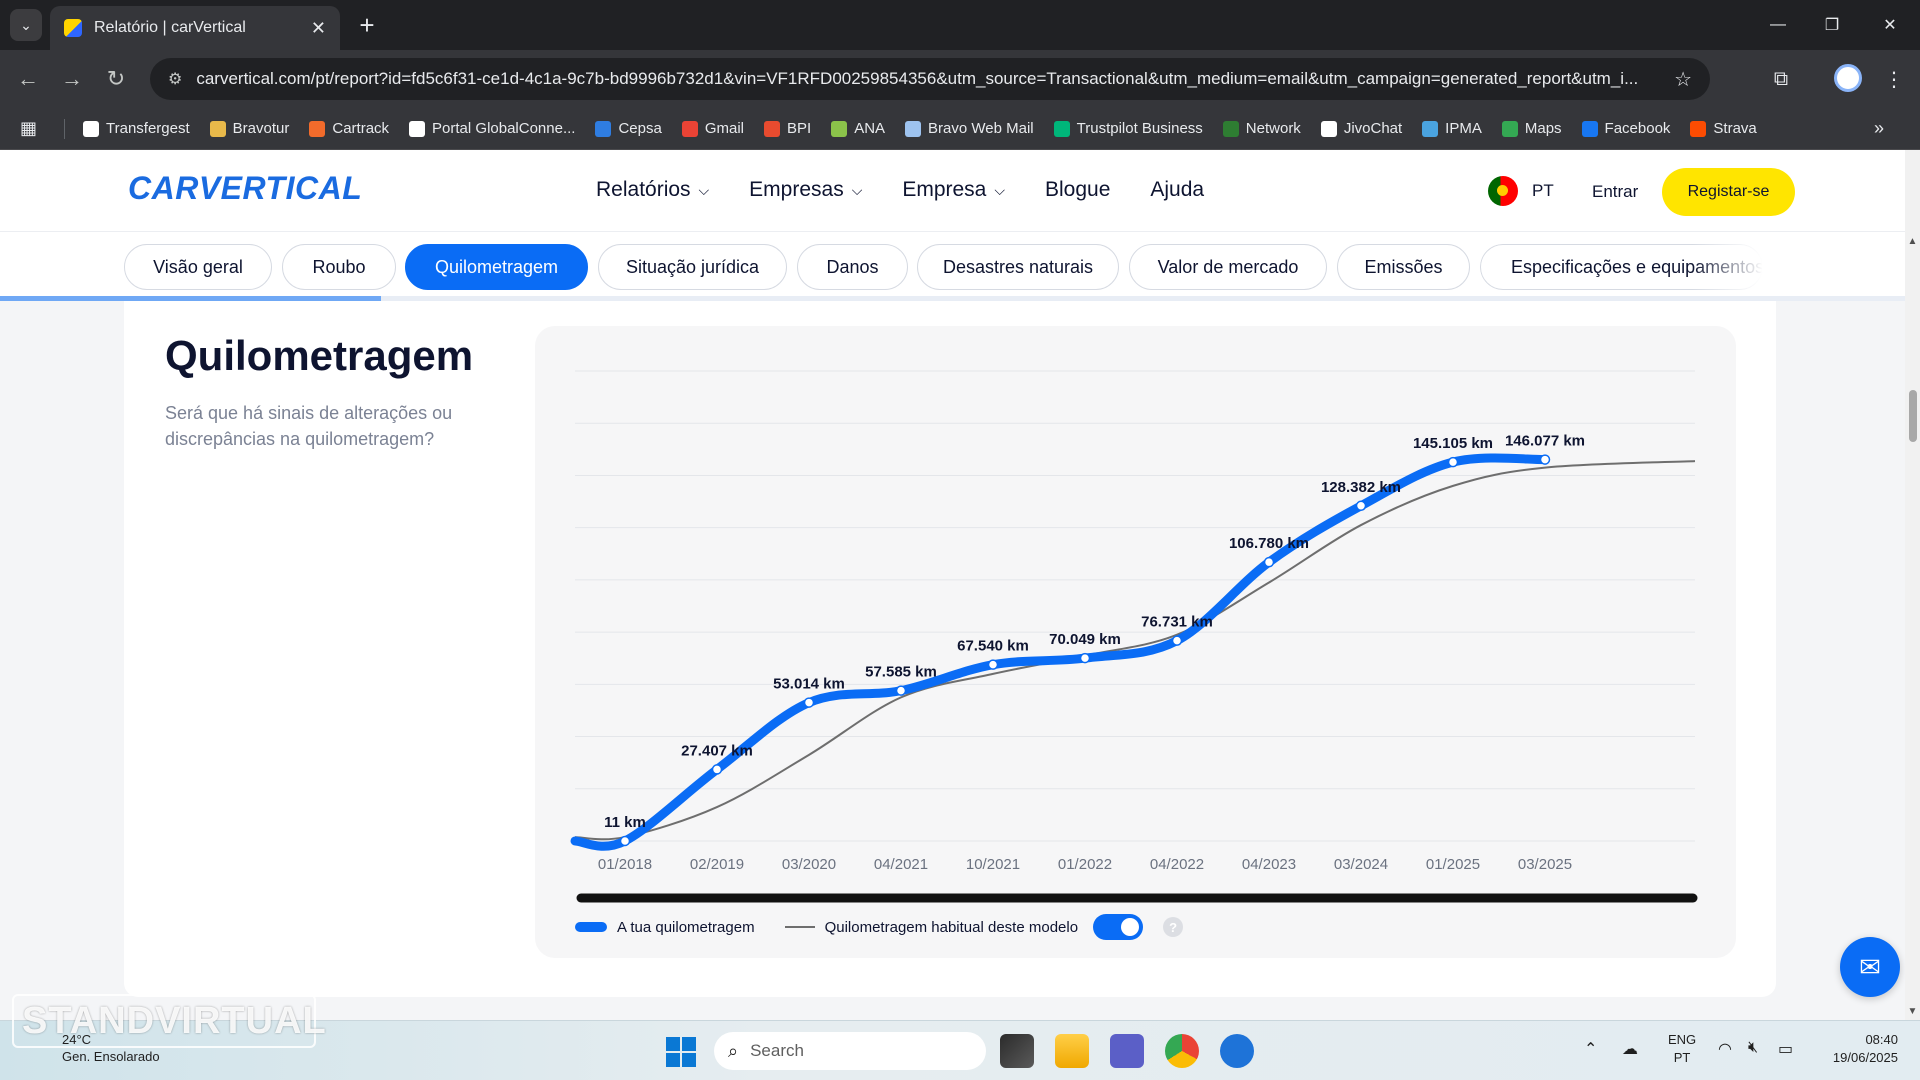 This screenshot has width=1920, height=1080. Describe the element at coordinates (367, 25) in the screenshot. I see `new-tab-plus-icon: +` at that location.